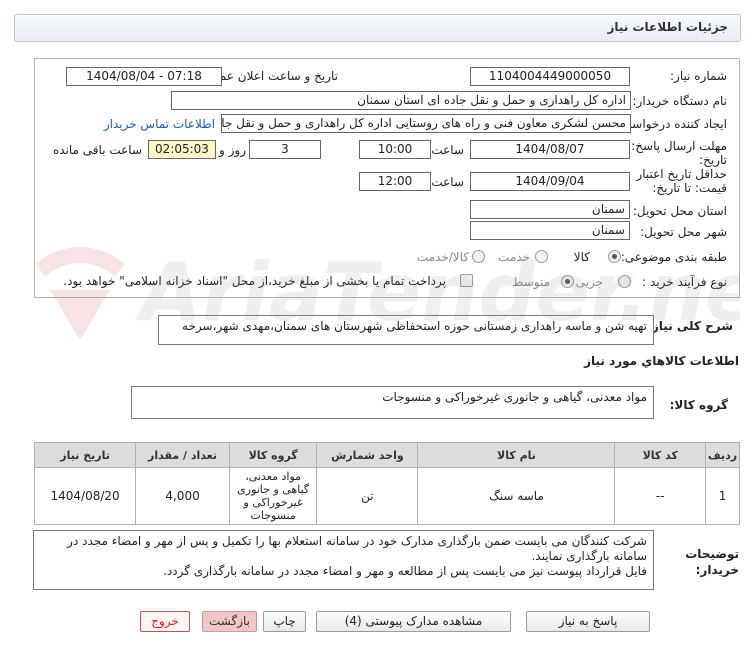 The height and width of the screenshot is (648, 755). What do you see at coordinates (447, 150) in the screenshot?
I see `deadline-time-label: ساعت` at bounding box center [447, 150].